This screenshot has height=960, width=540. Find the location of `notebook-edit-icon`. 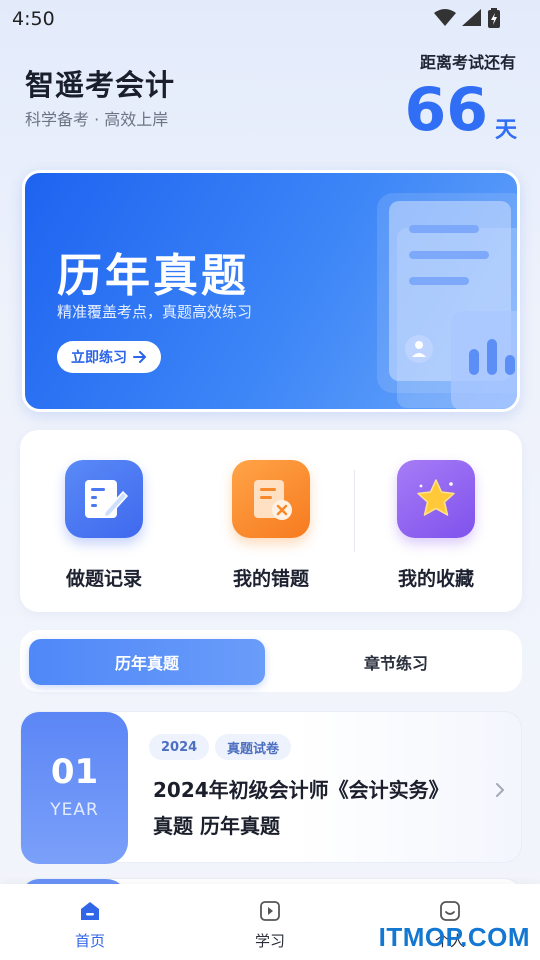

notebook-edit-icon is located at coordinates (104, 499).